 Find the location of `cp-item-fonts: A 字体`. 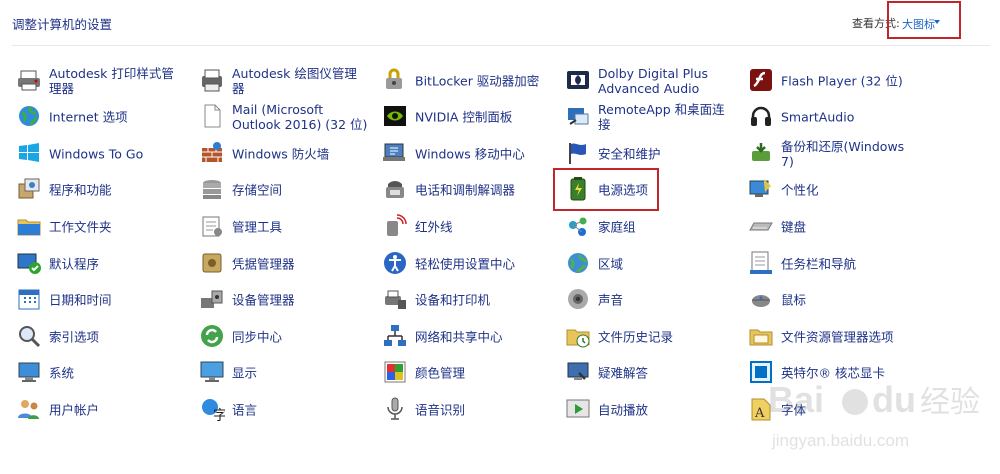

cp-item-fonts: A 字体 is located at coordinates (833, 410).